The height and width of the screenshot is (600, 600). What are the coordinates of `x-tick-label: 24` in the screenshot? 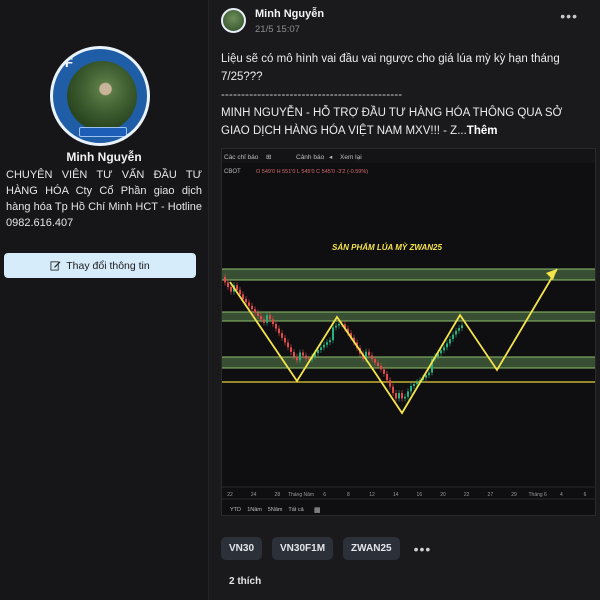 It's located at (254, 495).